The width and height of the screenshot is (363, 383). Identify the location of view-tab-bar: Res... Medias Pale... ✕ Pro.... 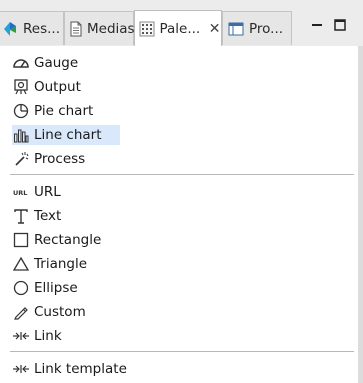
(181, 23).